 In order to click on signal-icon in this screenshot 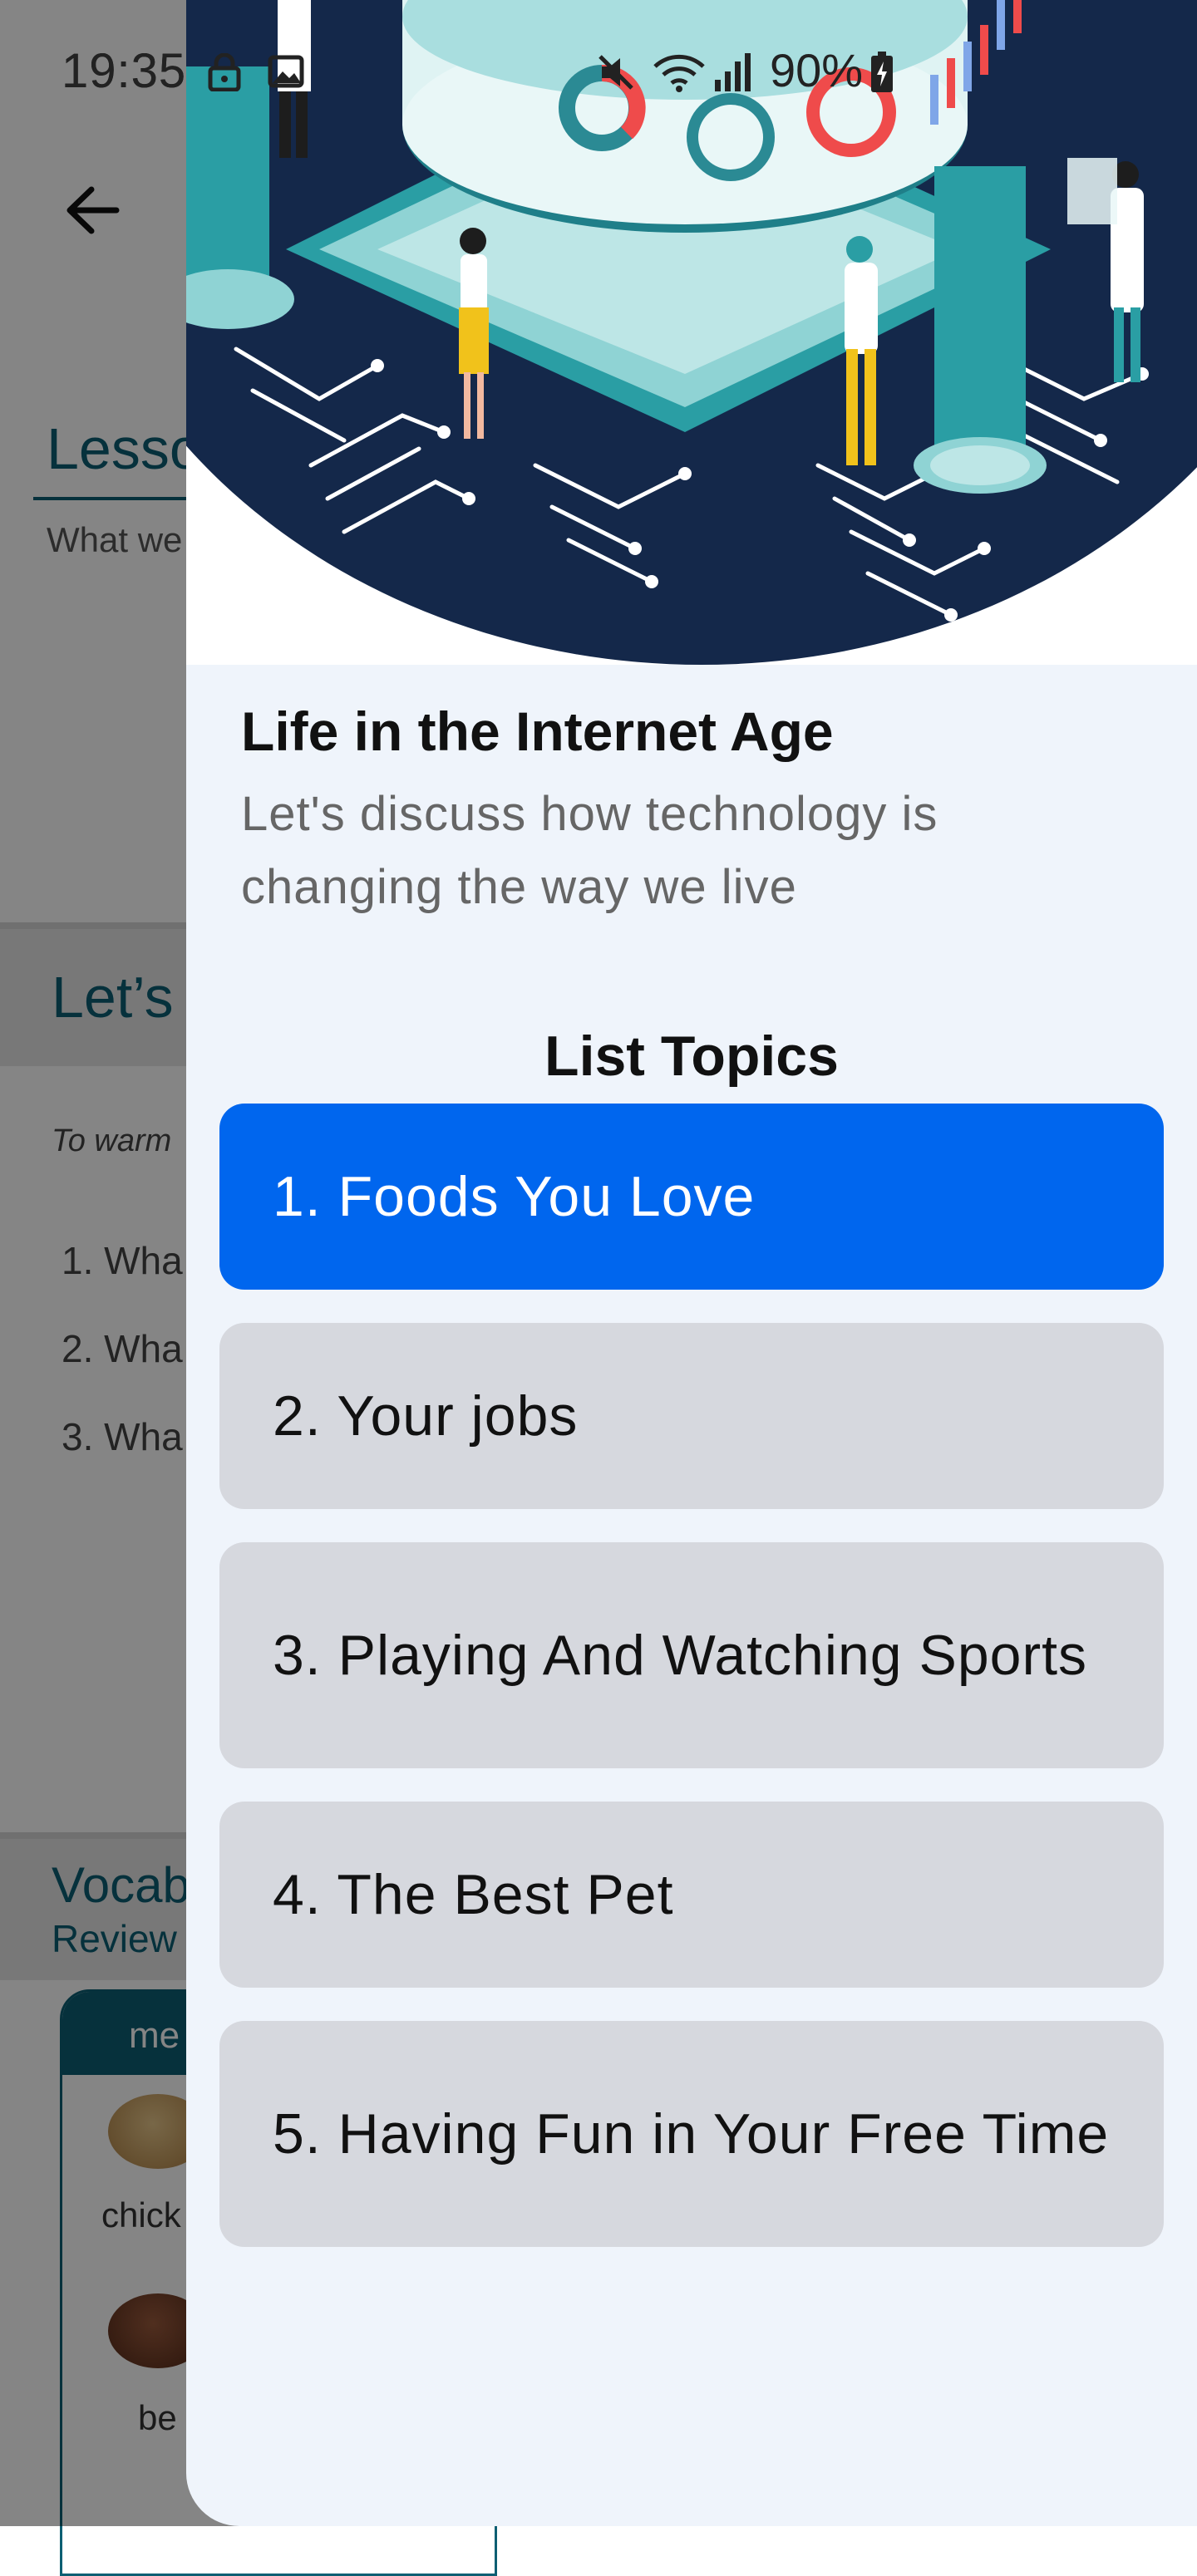, I will do `click(733, 72)`.